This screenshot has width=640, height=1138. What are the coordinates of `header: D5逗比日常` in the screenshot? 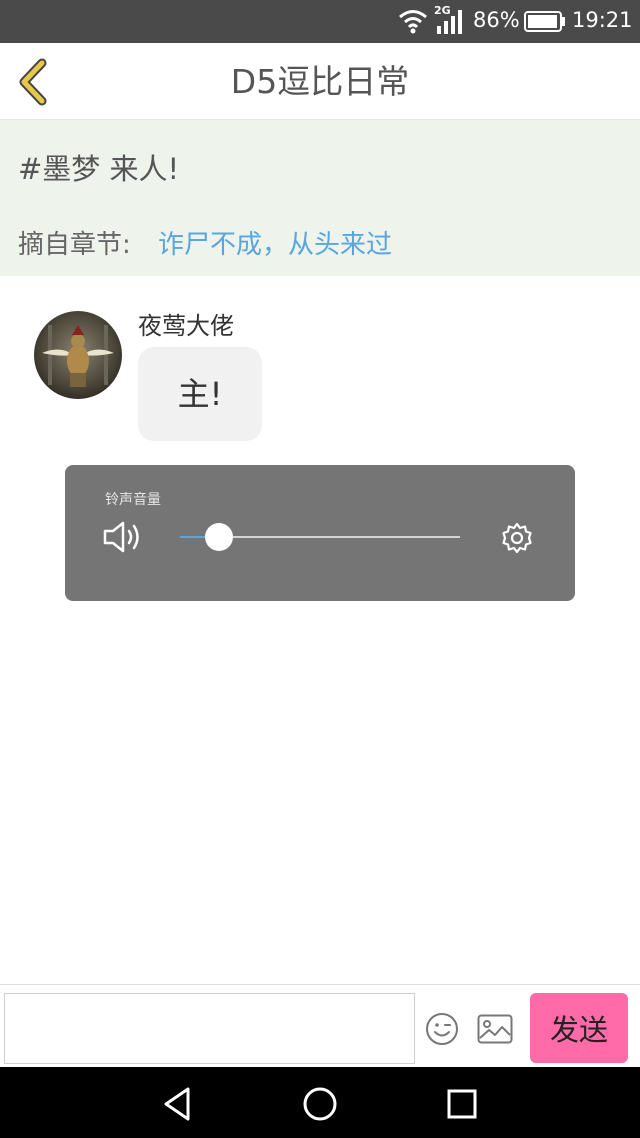 It's located at (320, 81).